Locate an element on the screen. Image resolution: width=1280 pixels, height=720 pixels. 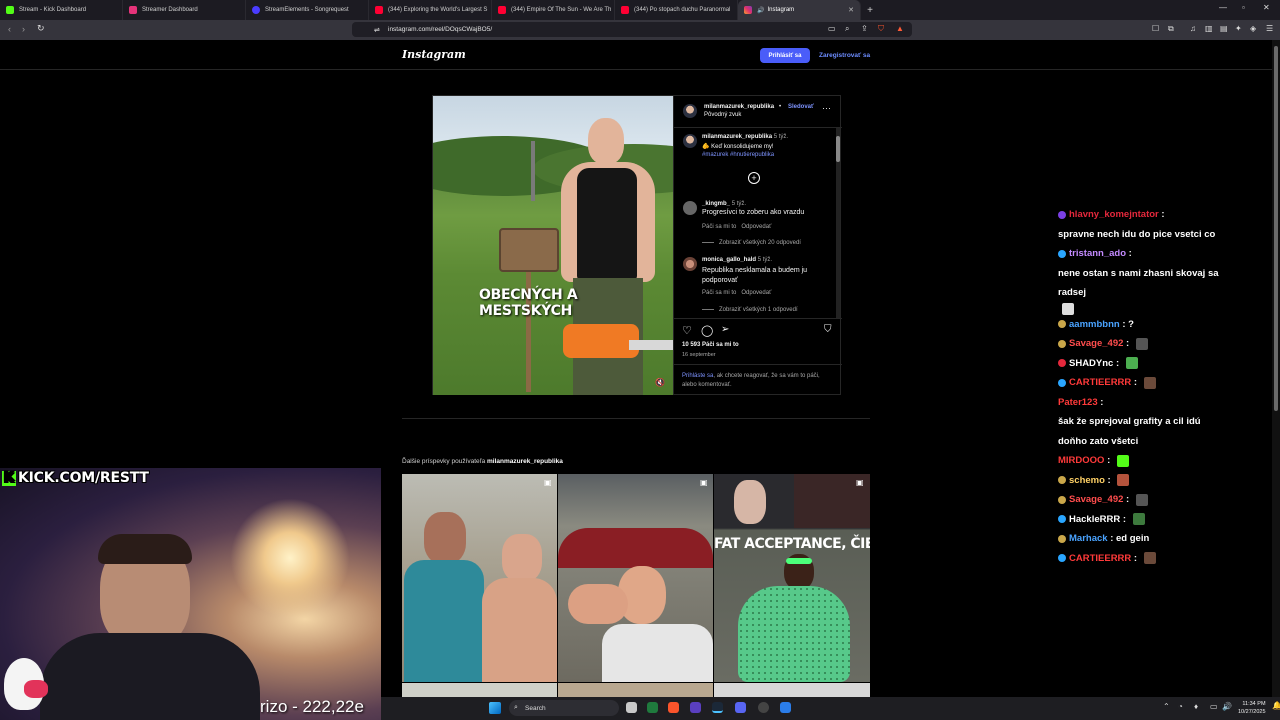
caption-hashtags: #mazurek #hnutierepublika is located at coordinates (738, 155).